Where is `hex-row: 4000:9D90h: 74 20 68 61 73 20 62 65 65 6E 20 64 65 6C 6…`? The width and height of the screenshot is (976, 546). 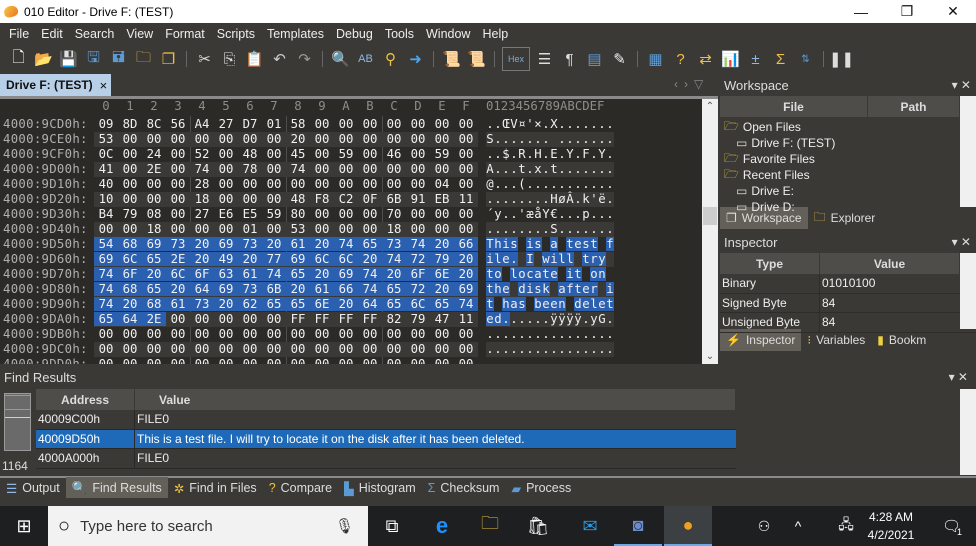
hex-row: 4000:9D90h: 74 20 68 61 73 20 62 65 65 6E 20 64 65 6C 6… is located at coordinates (350, 304).